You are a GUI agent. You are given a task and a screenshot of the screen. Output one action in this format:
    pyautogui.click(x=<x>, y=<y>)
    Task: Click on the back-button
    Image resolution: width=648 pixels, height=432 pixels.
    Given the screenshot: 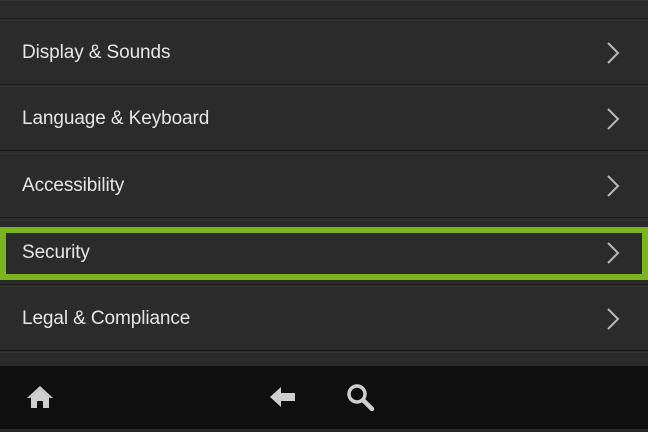 What is the action you would take?
    pyautogui.click(x=282, y=399)
    